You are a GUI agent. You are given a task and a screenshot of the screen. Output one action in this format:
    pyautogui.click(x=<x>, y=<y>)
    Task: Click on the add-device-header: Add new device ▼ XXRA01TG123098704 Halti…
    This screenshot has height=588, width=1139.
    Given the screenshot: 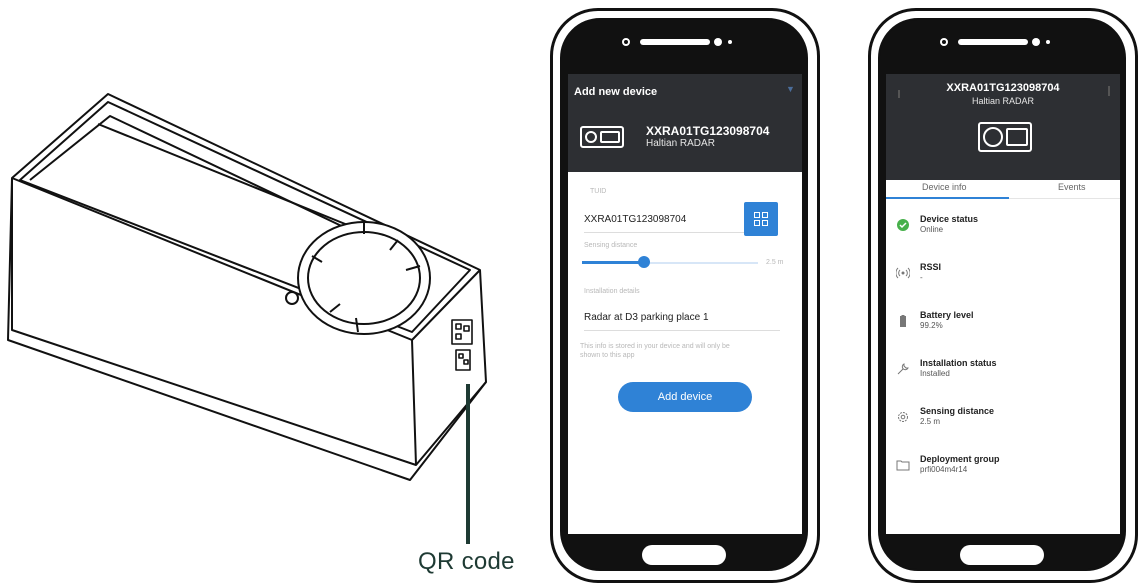 What is the action you would take?
    pyautogui.click(x=685, y=123)
    